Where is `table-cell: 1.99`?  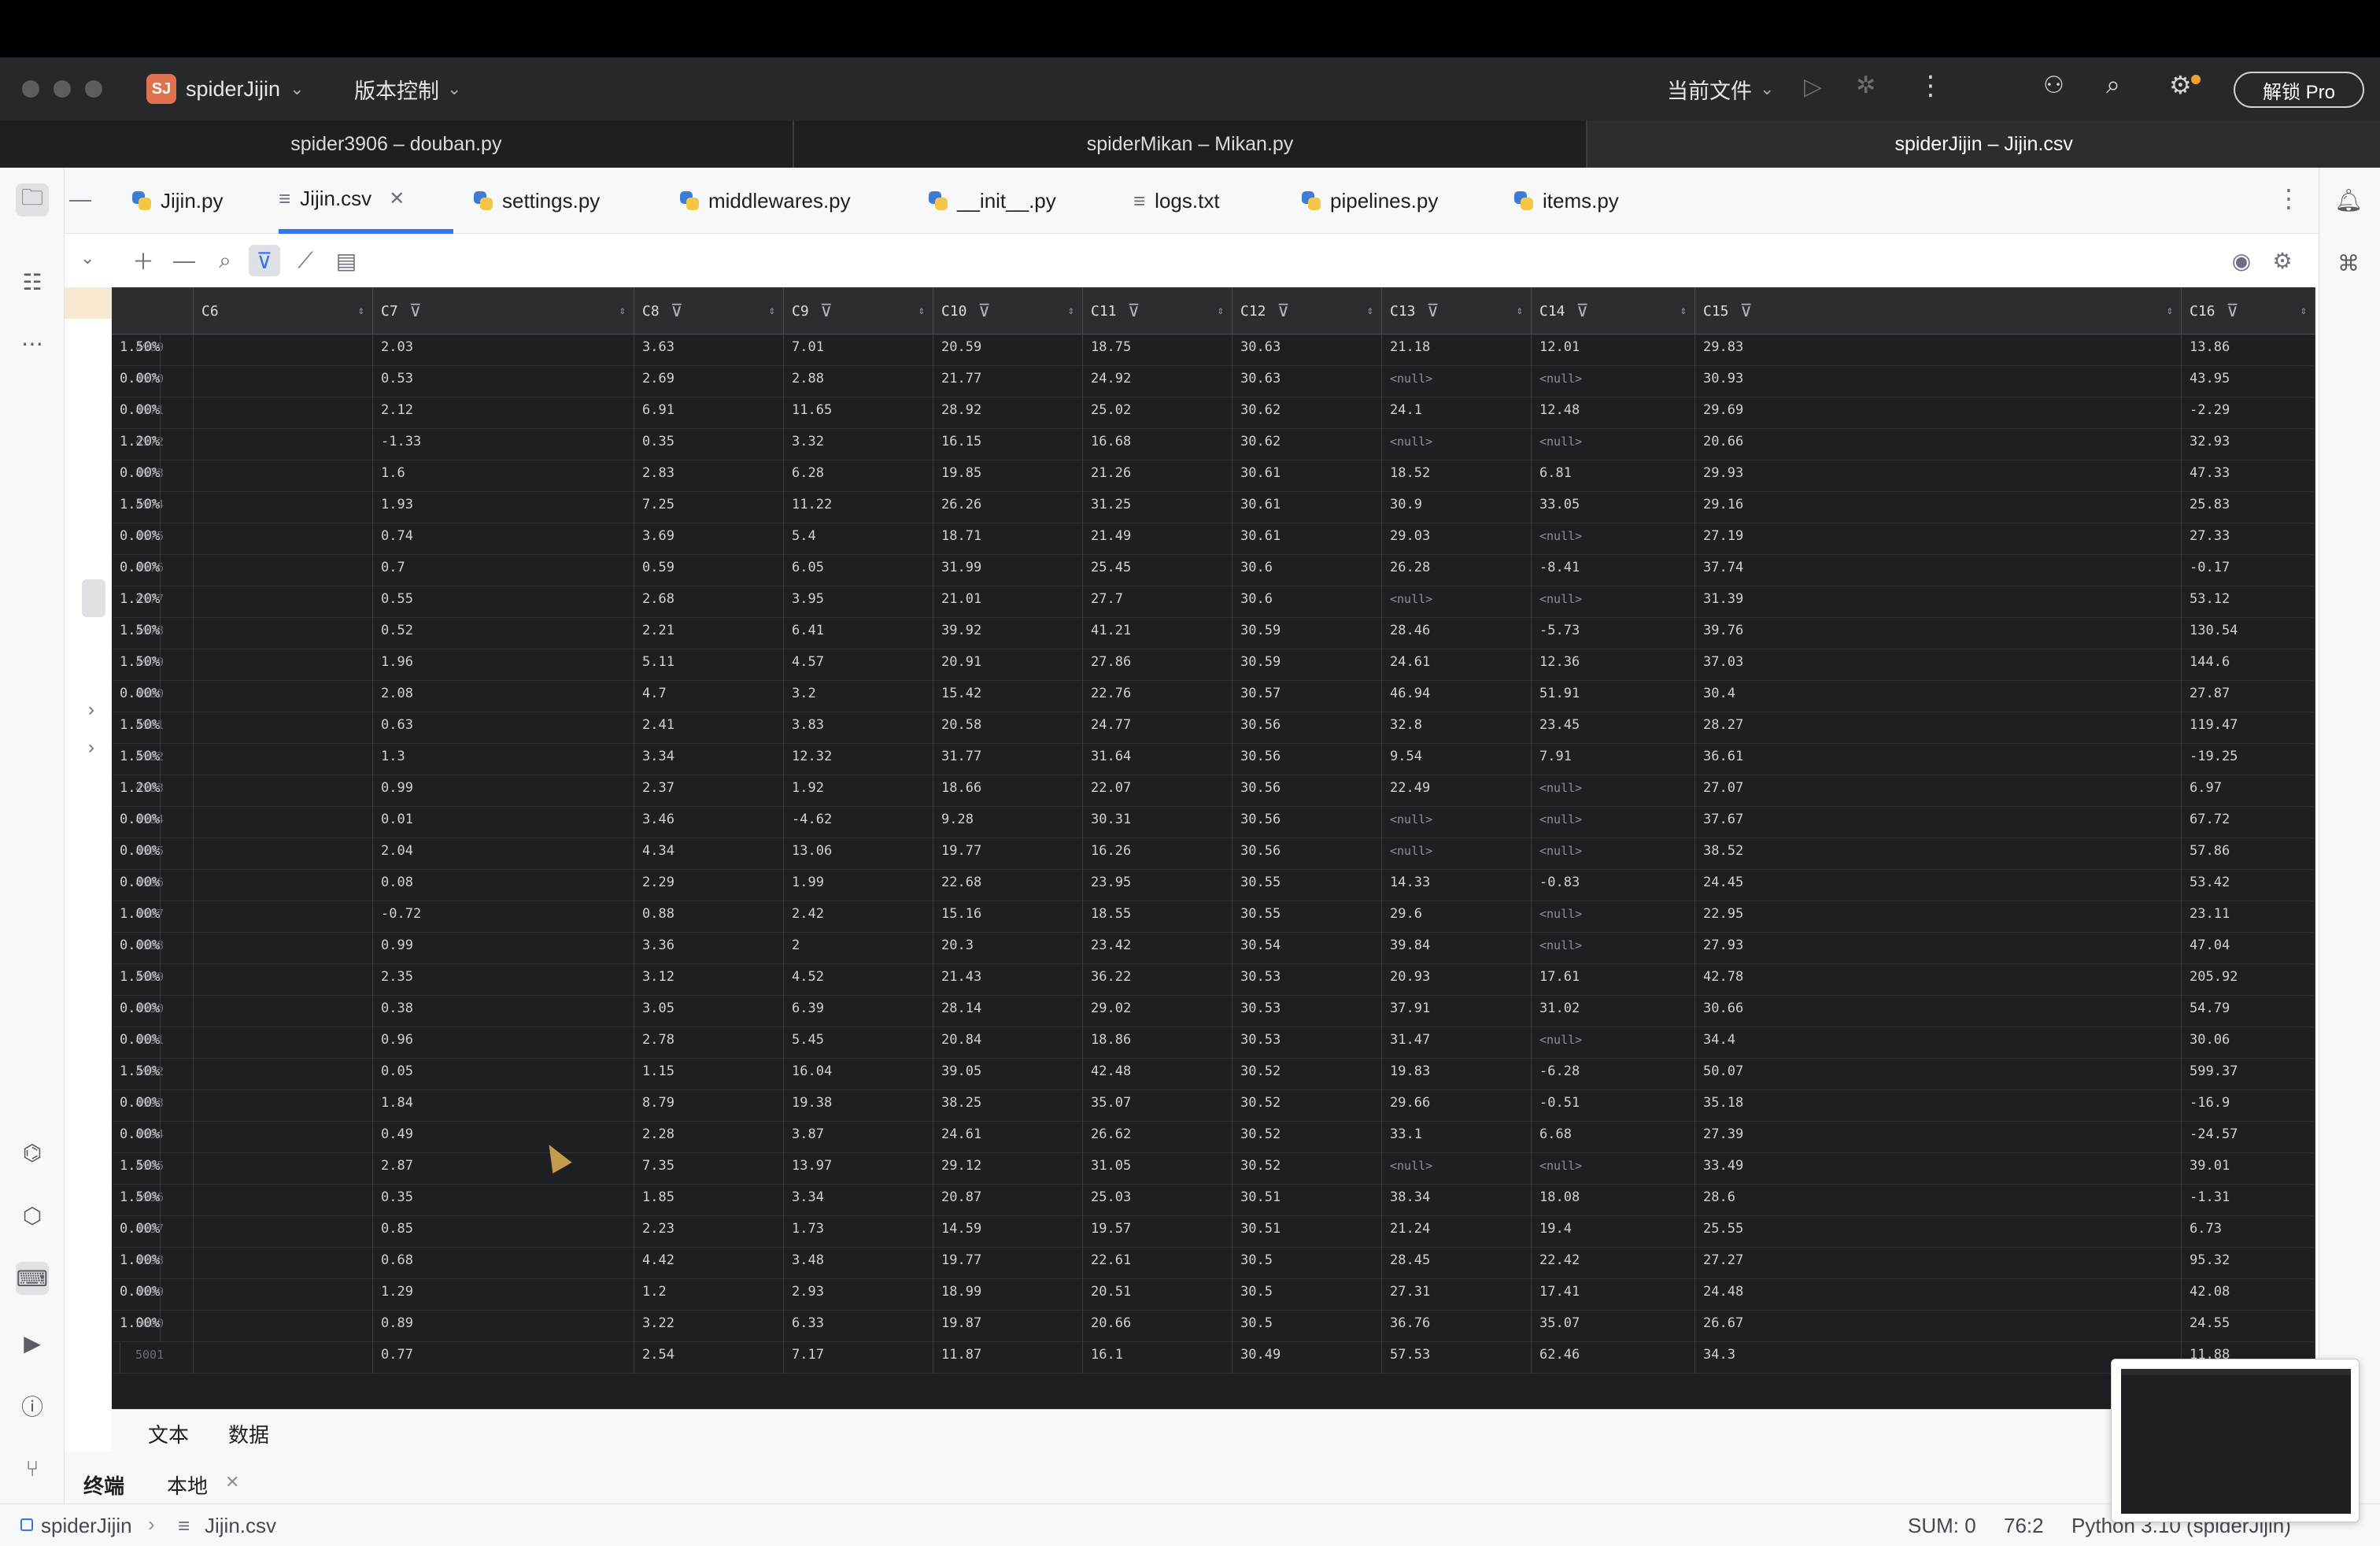 table-cell: 1.99 is located at coordinates (858, 885).